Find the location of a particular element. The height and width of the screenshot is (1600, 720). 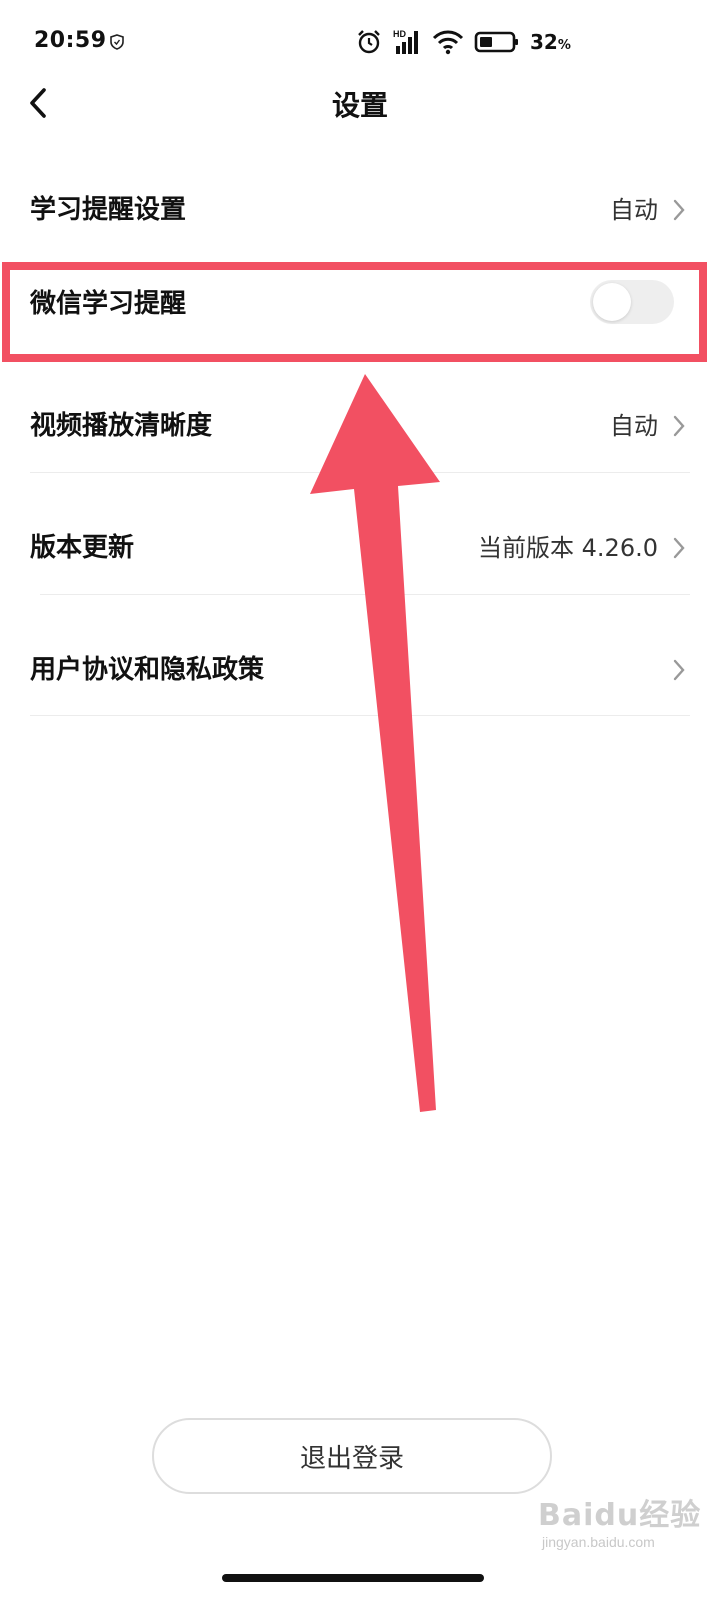

wifi-icon is located at coordinates (448, 42).